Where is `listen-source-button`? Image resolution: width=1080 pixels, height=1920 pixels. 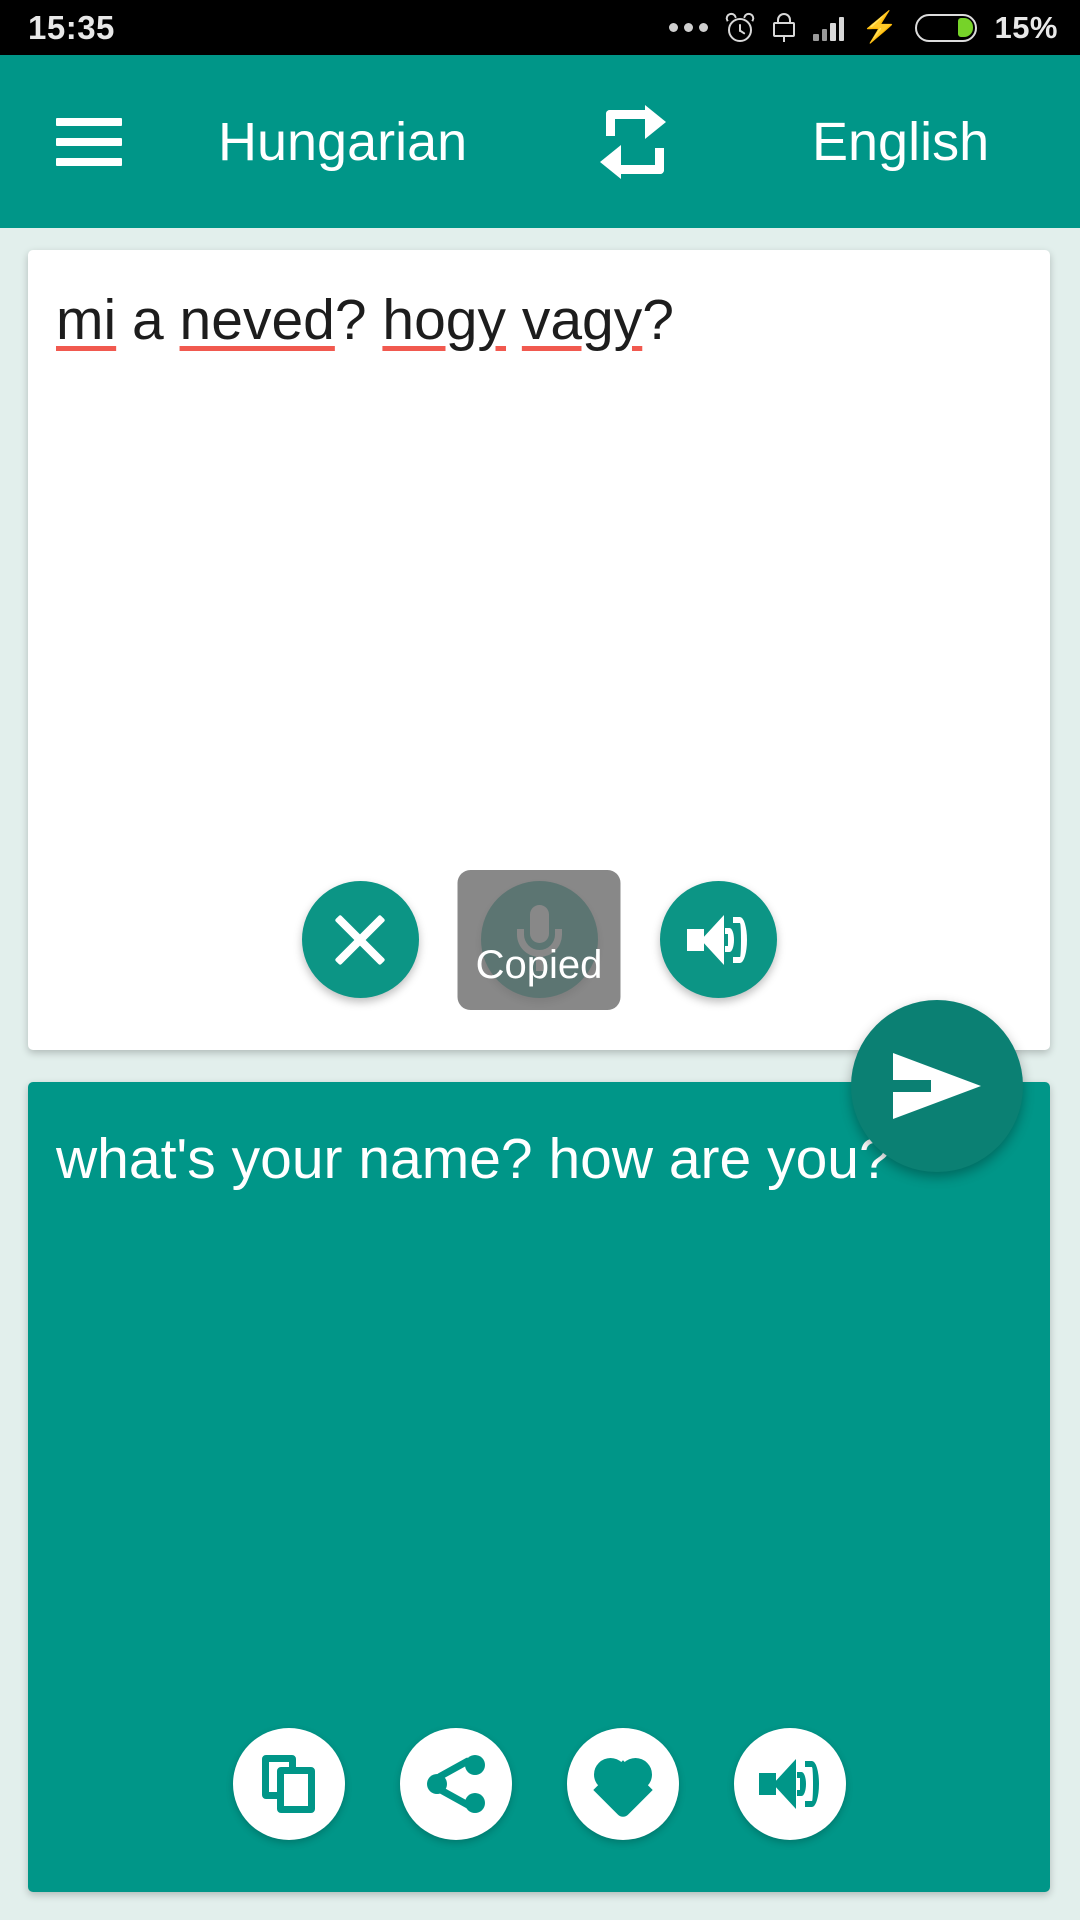 listen-source-button is located at coordinates (718, 939).